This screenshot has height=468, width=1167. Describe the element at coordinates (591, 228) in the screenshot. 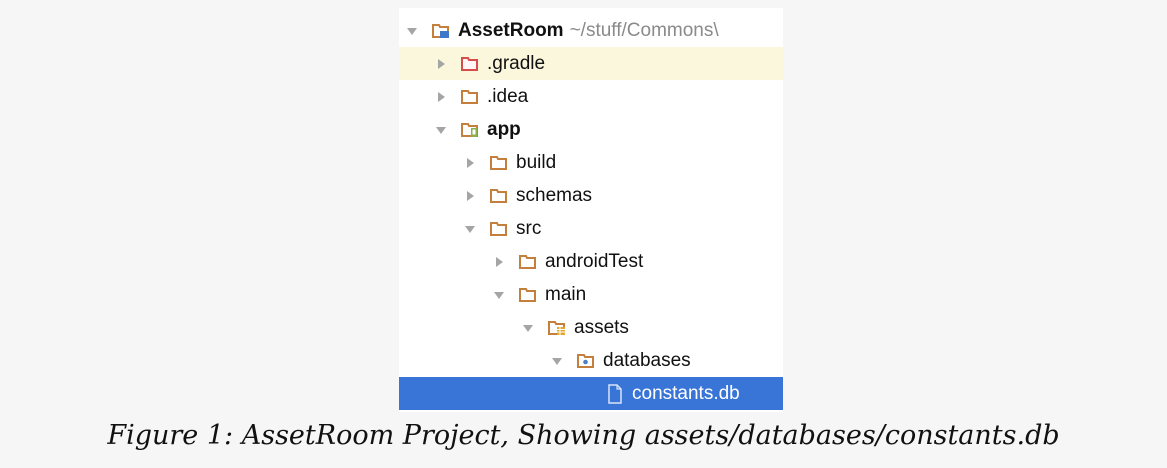

I see `tree-item-src: src` at that location.